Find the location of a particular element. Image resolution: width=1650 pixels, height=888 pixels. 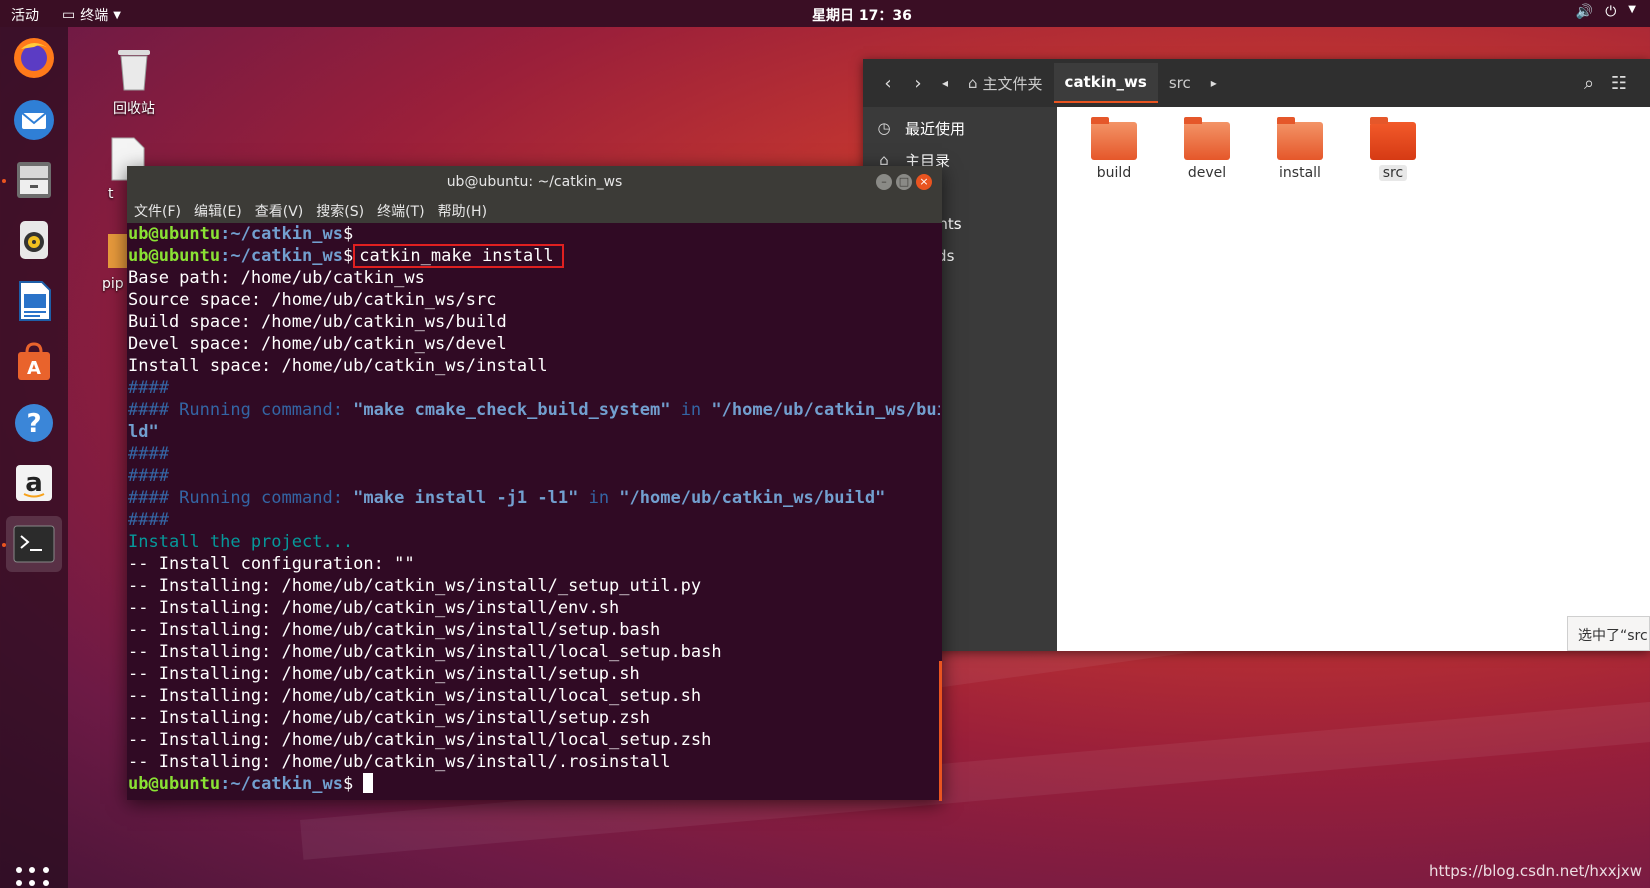

show-applications-button is located at coordinates (34, 877).